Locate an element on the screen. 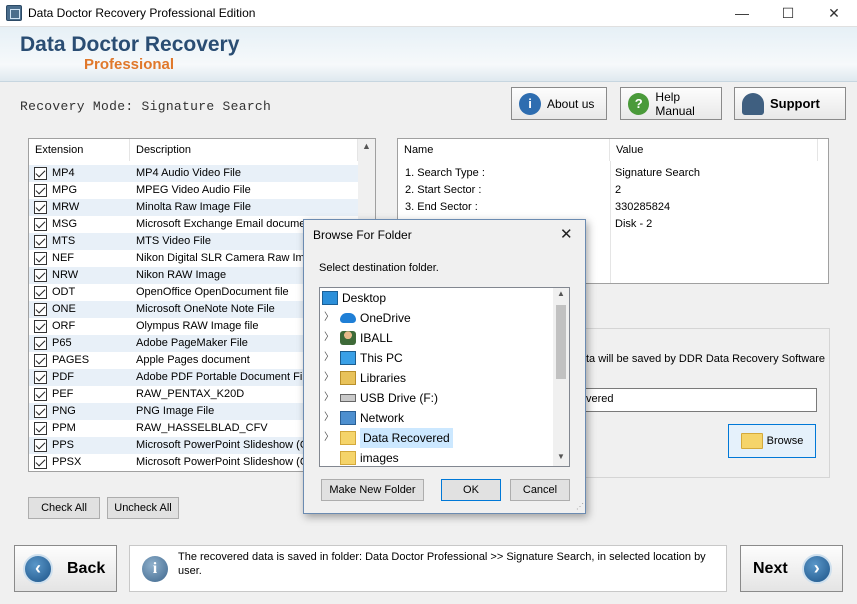 The width and height of the screenshot is (857, 604). recovery-mode-label: Recovery Mode: Signature Search is located at coordinates (146, 106).